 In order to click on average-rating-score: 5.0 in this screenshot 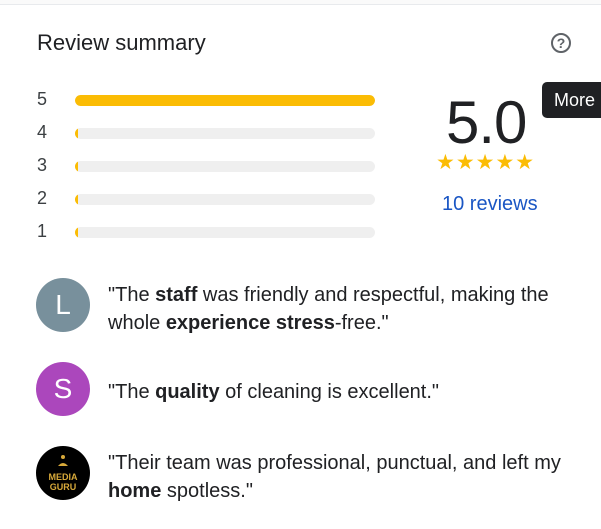, I will do `click(486, 122)`.